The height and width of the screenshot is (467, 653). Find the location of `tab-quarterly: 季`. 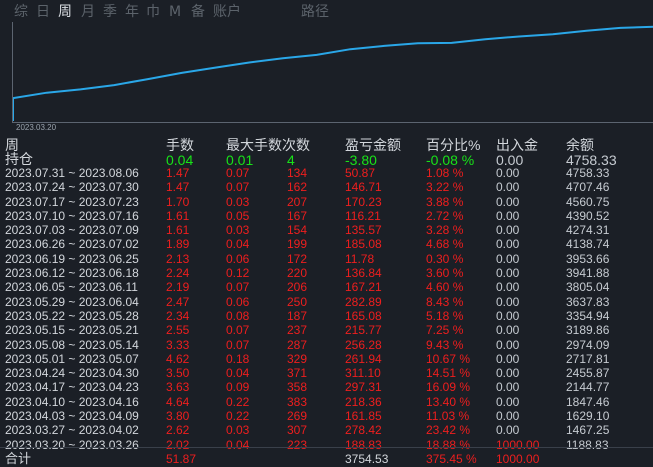

tab-quarterly: 季 is located at coordinates (110, 12).